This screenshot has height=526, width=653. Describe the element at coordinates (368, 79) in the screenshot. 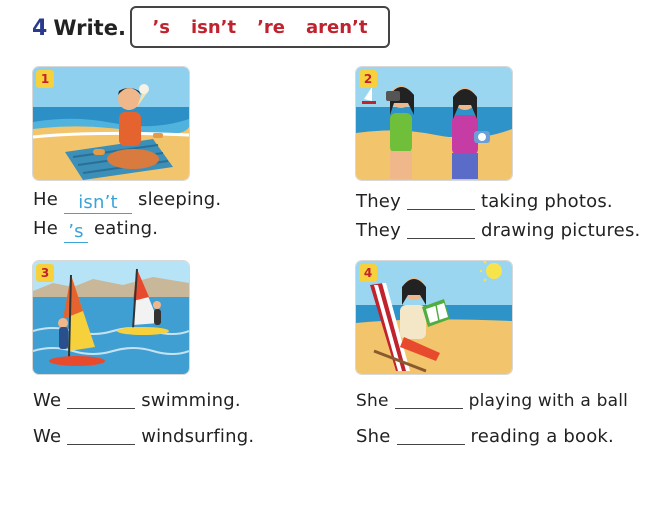

I see `picture-badge: 2` at that location.